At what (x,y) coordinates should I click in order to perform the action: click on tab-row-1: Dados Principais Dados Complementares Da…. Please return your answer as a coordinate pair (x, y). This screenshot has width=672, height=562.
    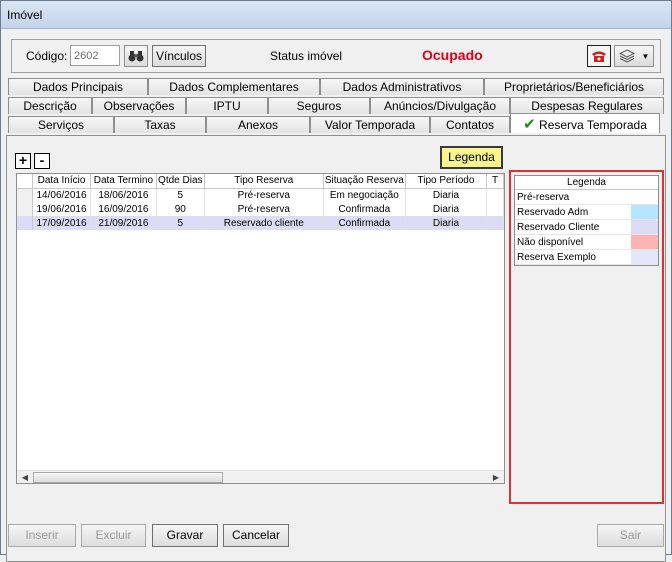
    Looking at the image, I should click on (336, 86).